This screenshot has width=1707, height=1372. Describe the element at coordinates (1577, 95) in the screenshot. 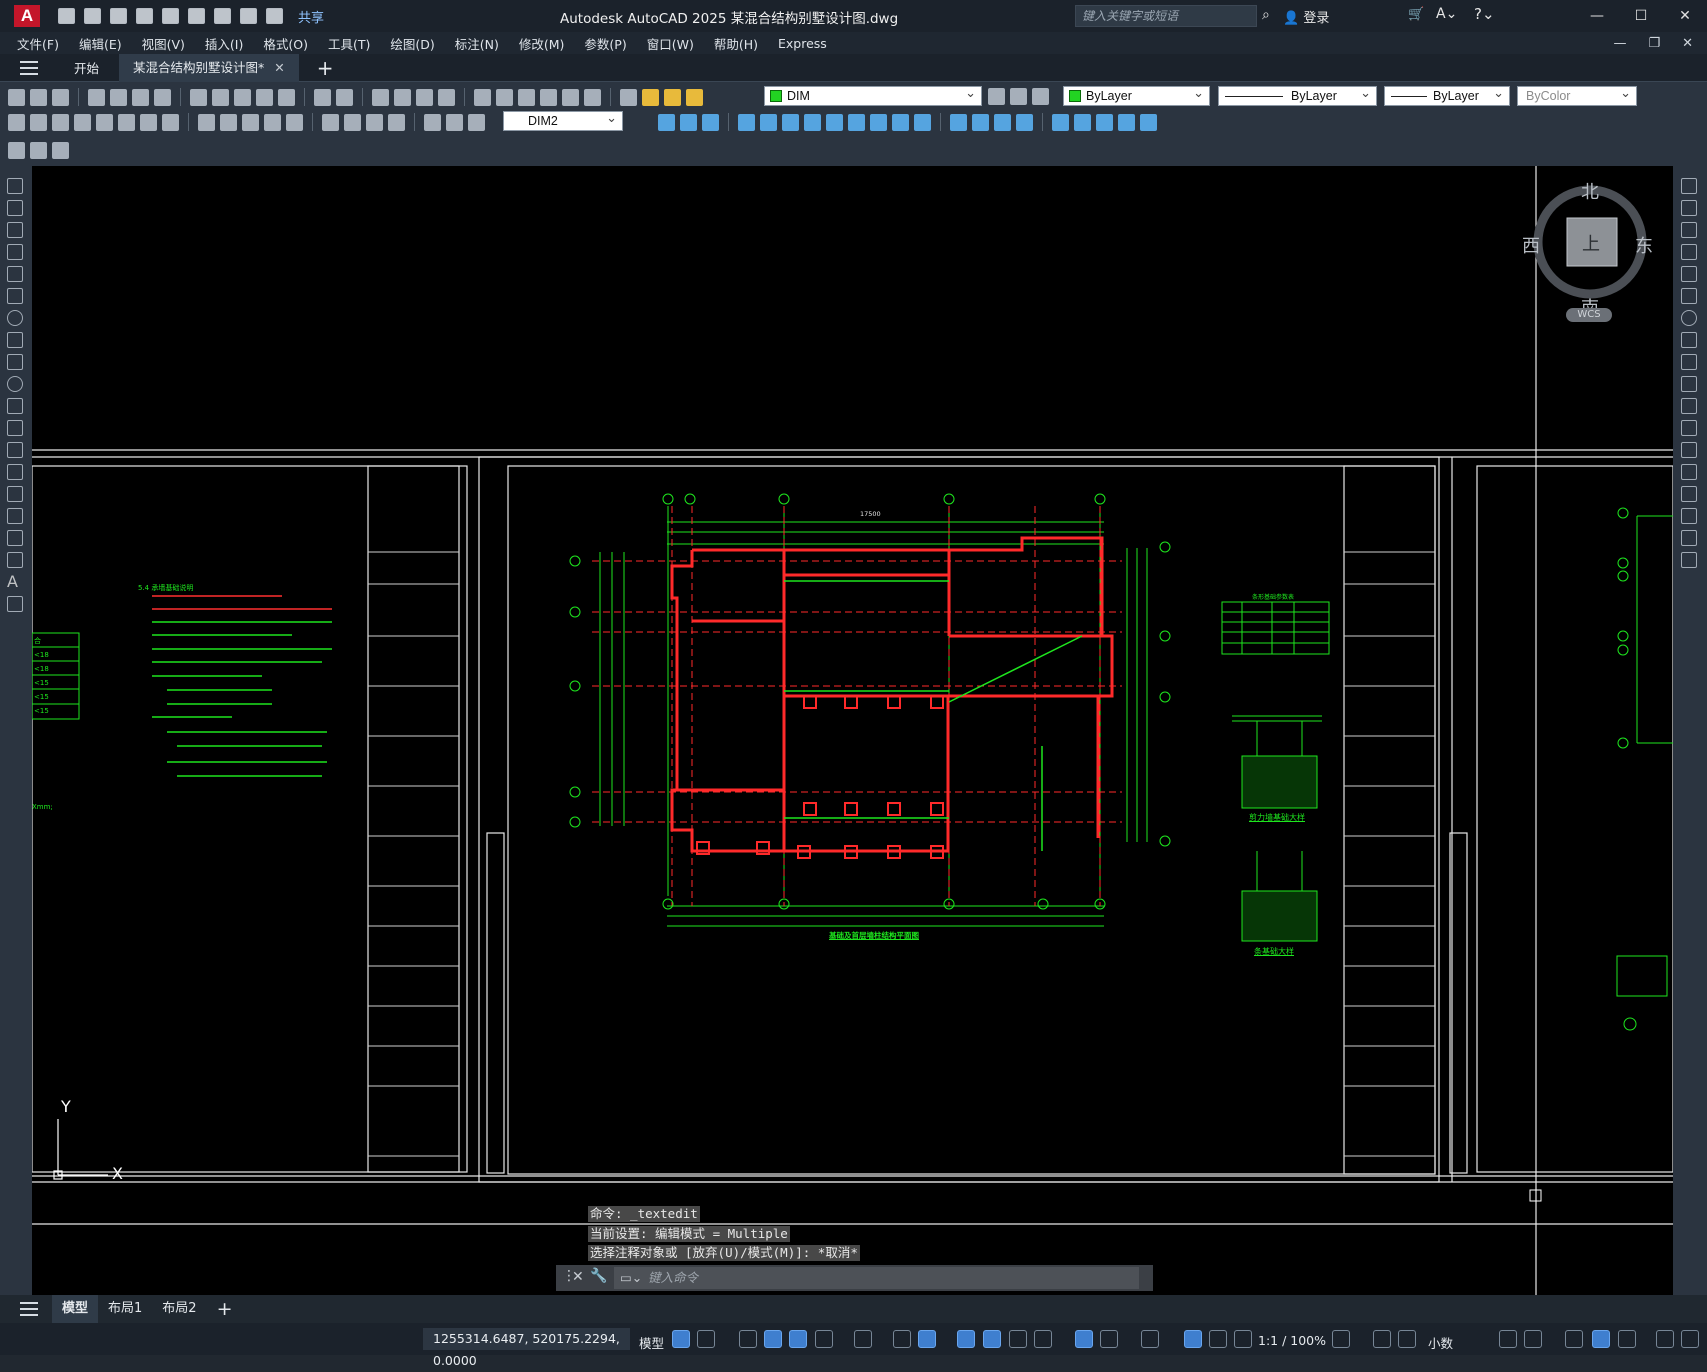

I see `plotstyle-dropdown: ByColor` at that location.